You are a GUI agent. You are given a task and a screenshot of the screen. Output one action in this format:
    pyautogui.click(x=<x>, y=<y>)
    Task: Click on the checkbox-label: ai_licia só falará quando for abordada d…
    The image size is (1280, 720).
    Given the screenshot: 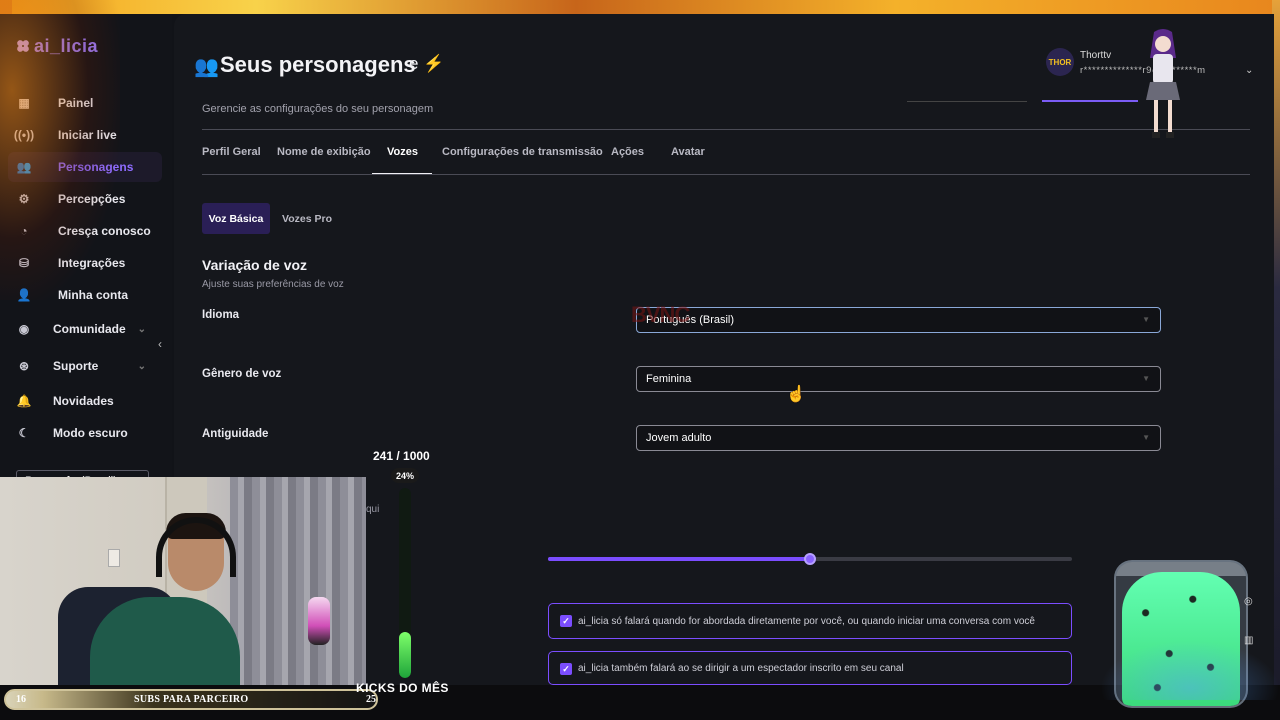 What is the action you would take?
    pyautogui.click(x=806, y=621)
    